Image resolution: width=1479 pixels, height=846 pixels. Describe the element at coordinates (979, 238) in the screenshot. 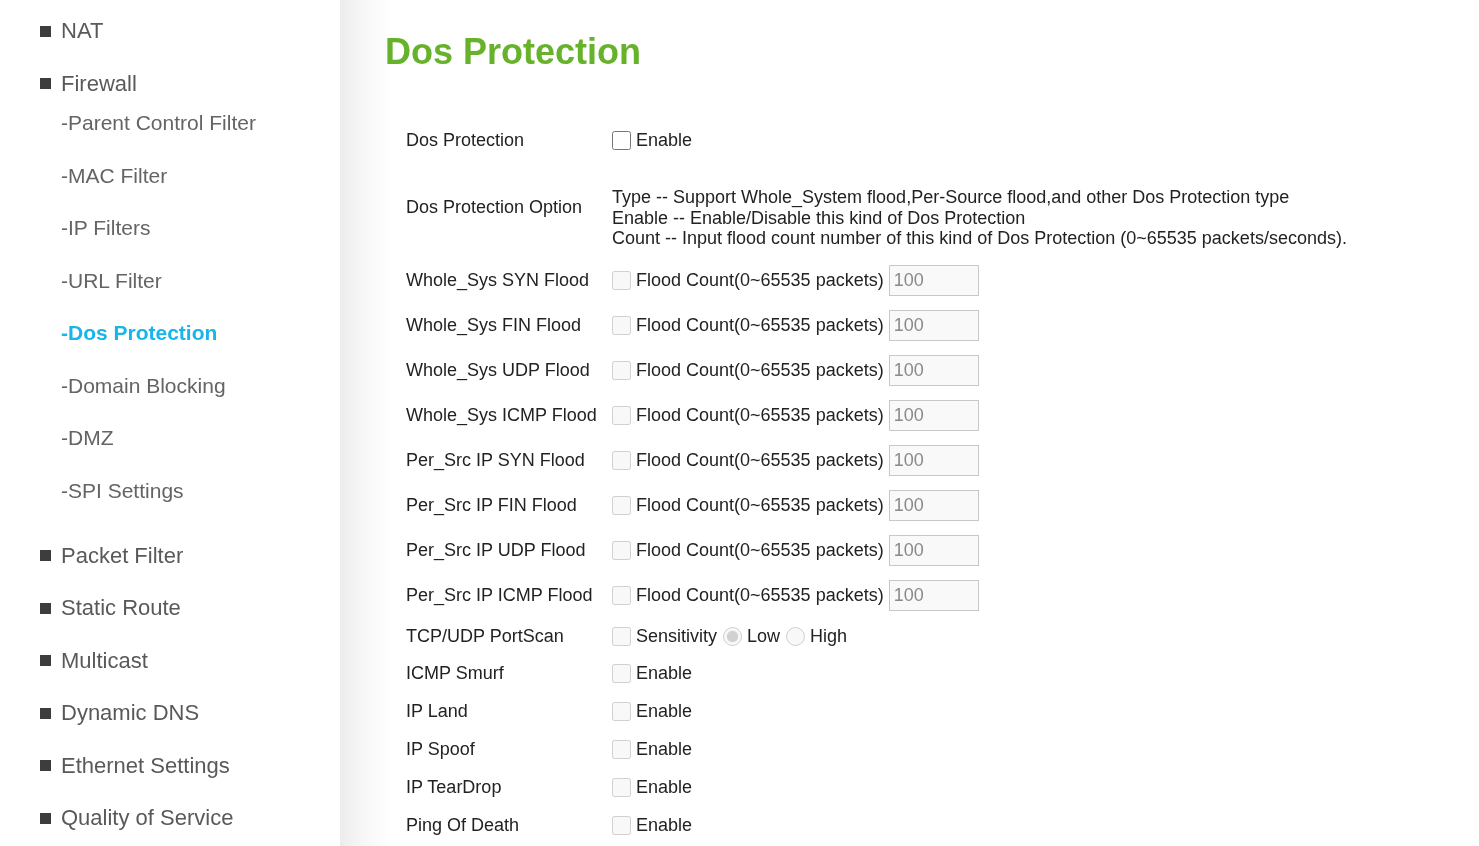

I see `help-text: Count -- Input flood count number of this kind of Dos Protection (0~65535 packets/seconds).` at that location.